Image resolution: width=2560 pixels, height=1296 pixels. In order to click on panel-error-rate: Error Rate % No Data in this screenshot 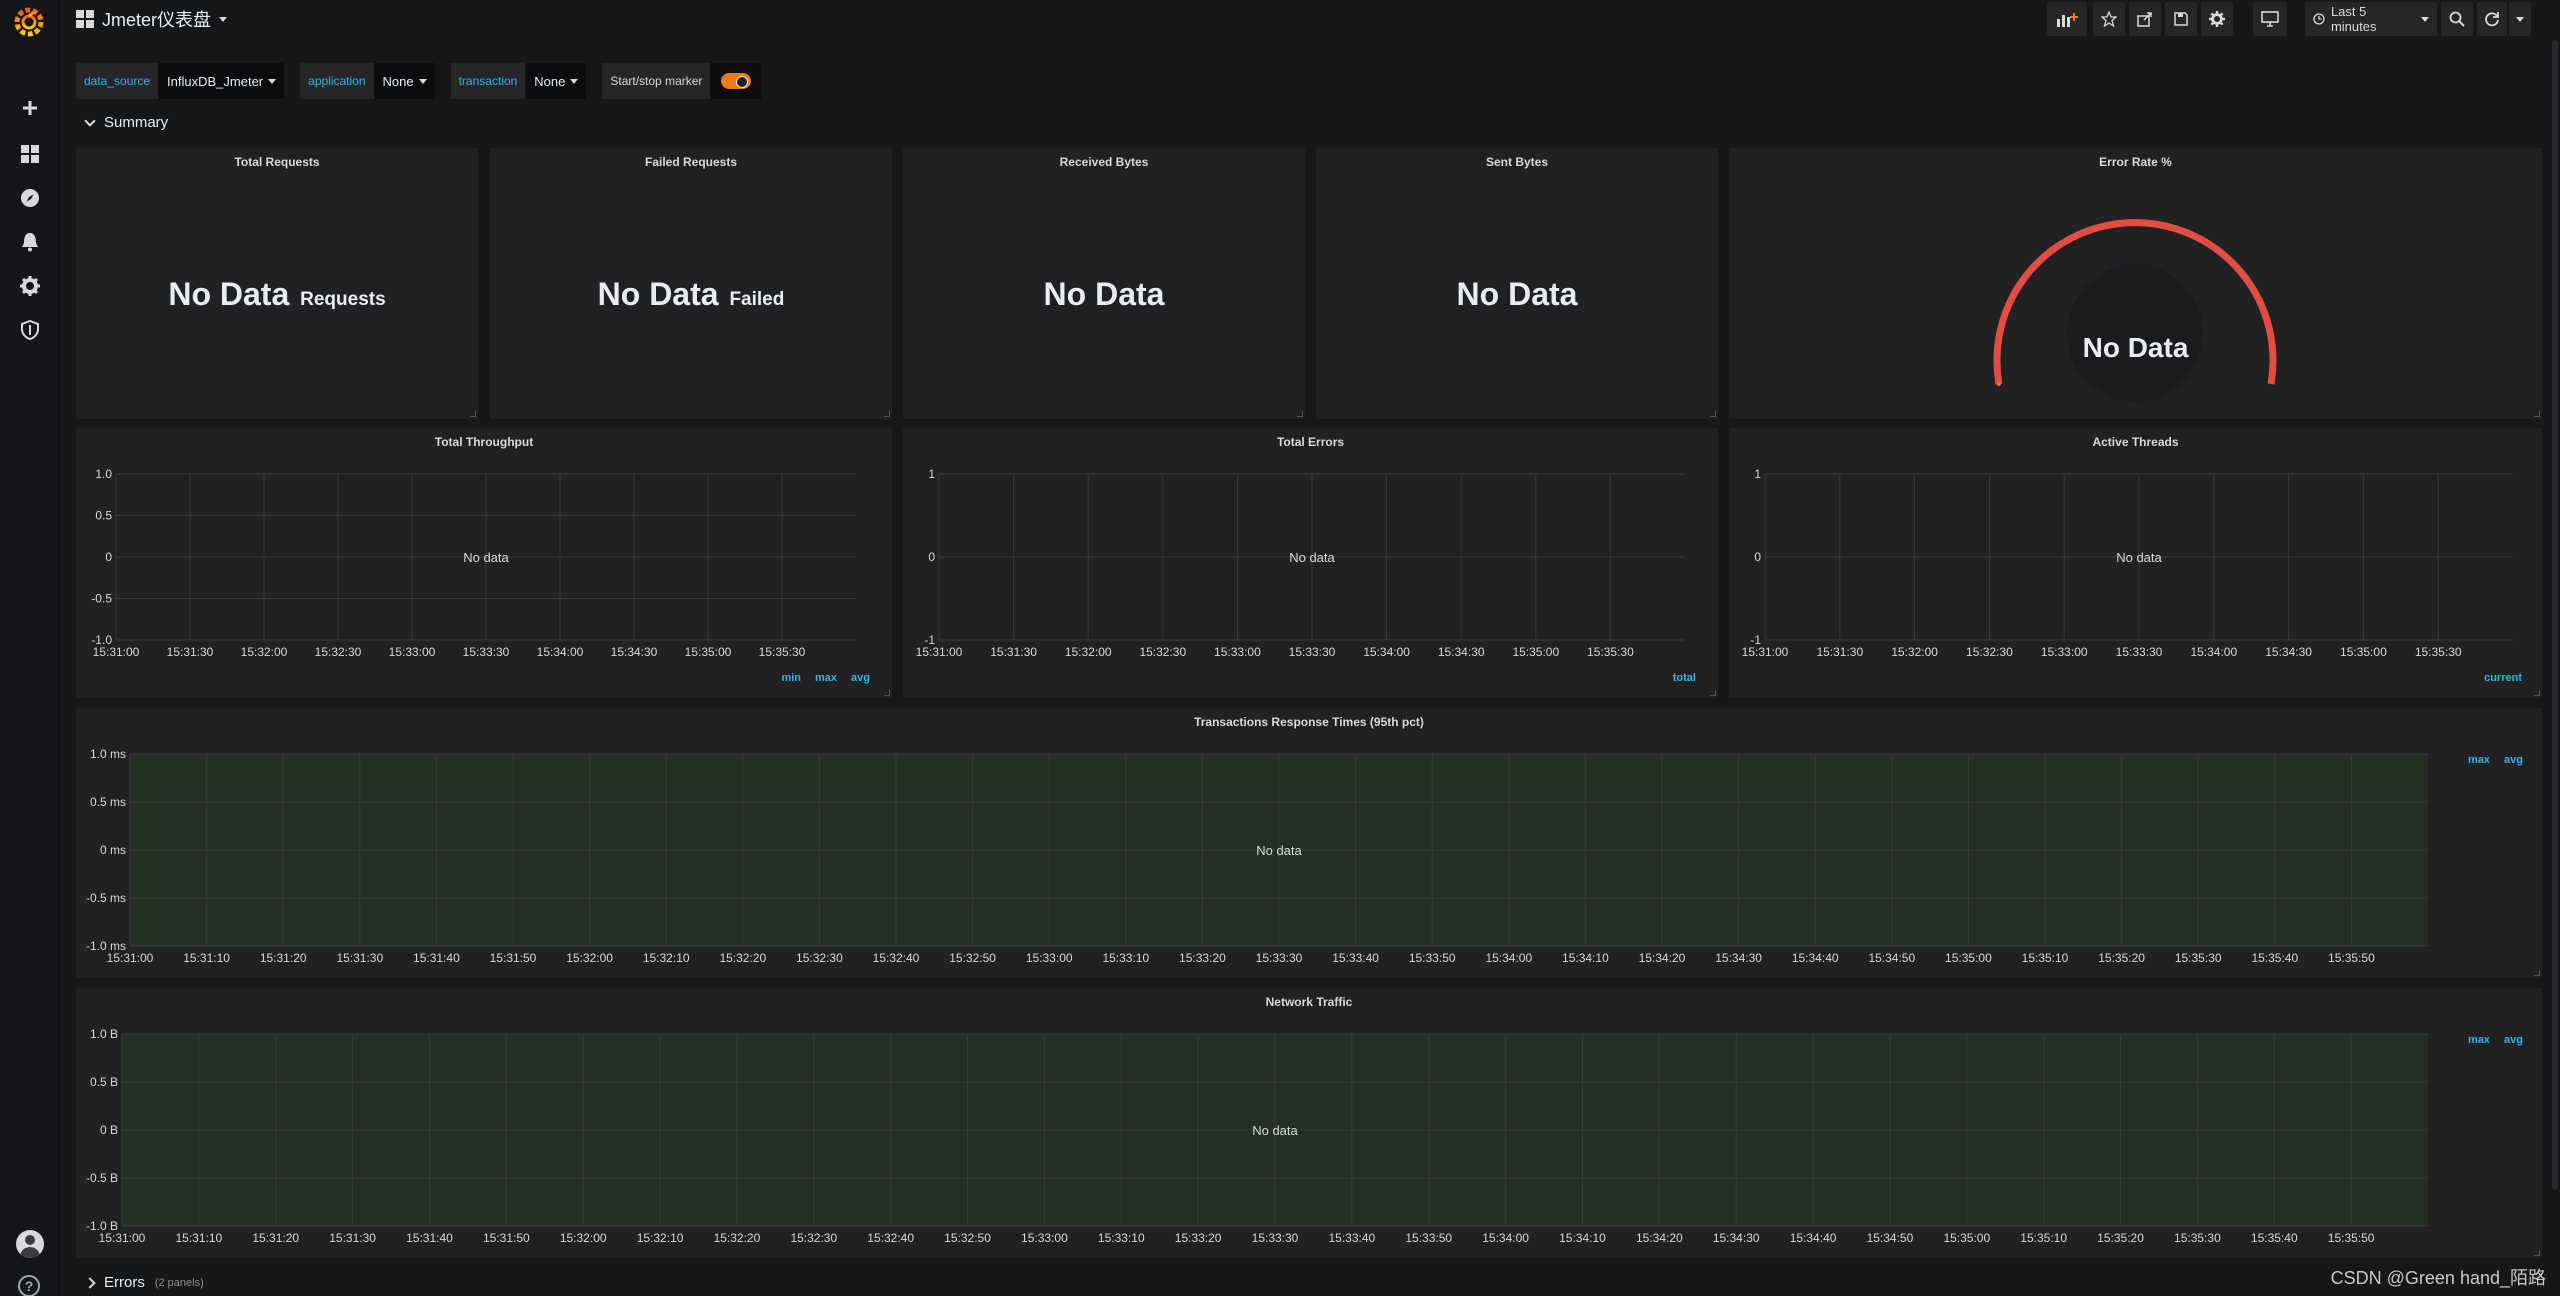, I will do `click(2135, 283)`.